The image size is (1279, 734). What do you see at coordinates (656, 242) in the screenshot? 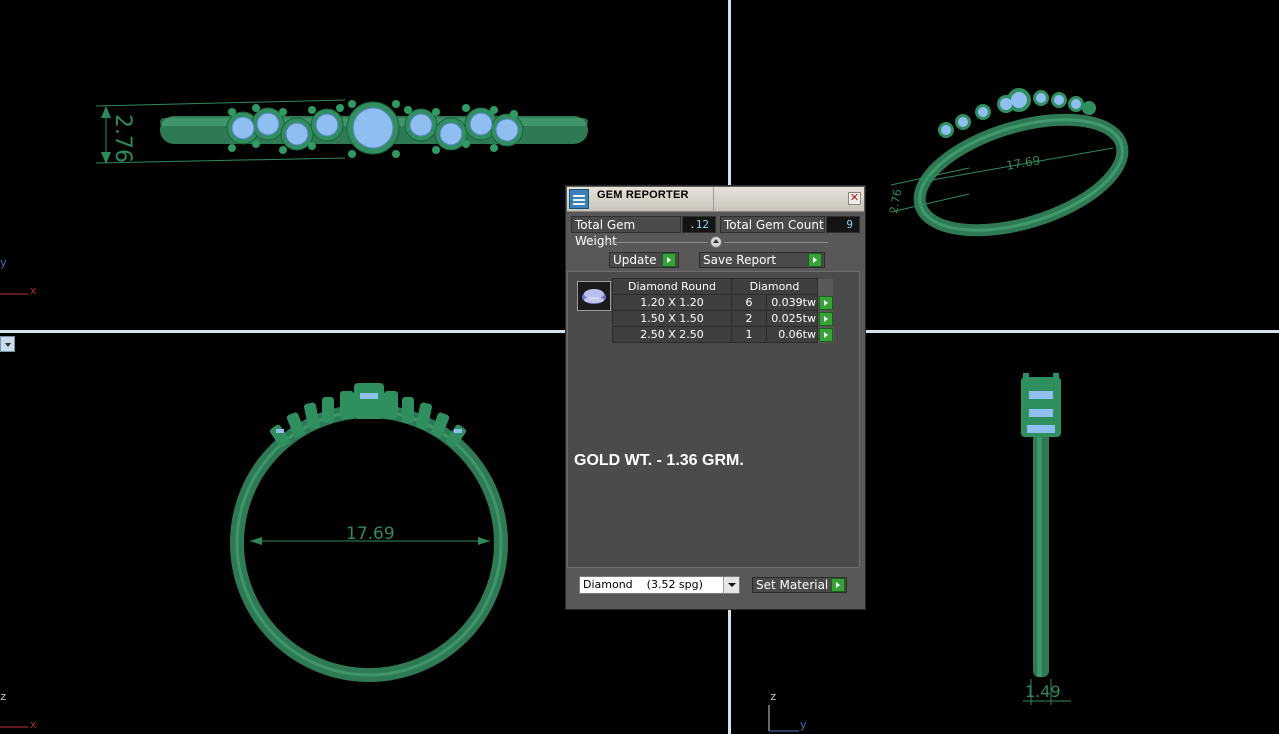
I see `section-divider-left` at bounding box center [656, 242].